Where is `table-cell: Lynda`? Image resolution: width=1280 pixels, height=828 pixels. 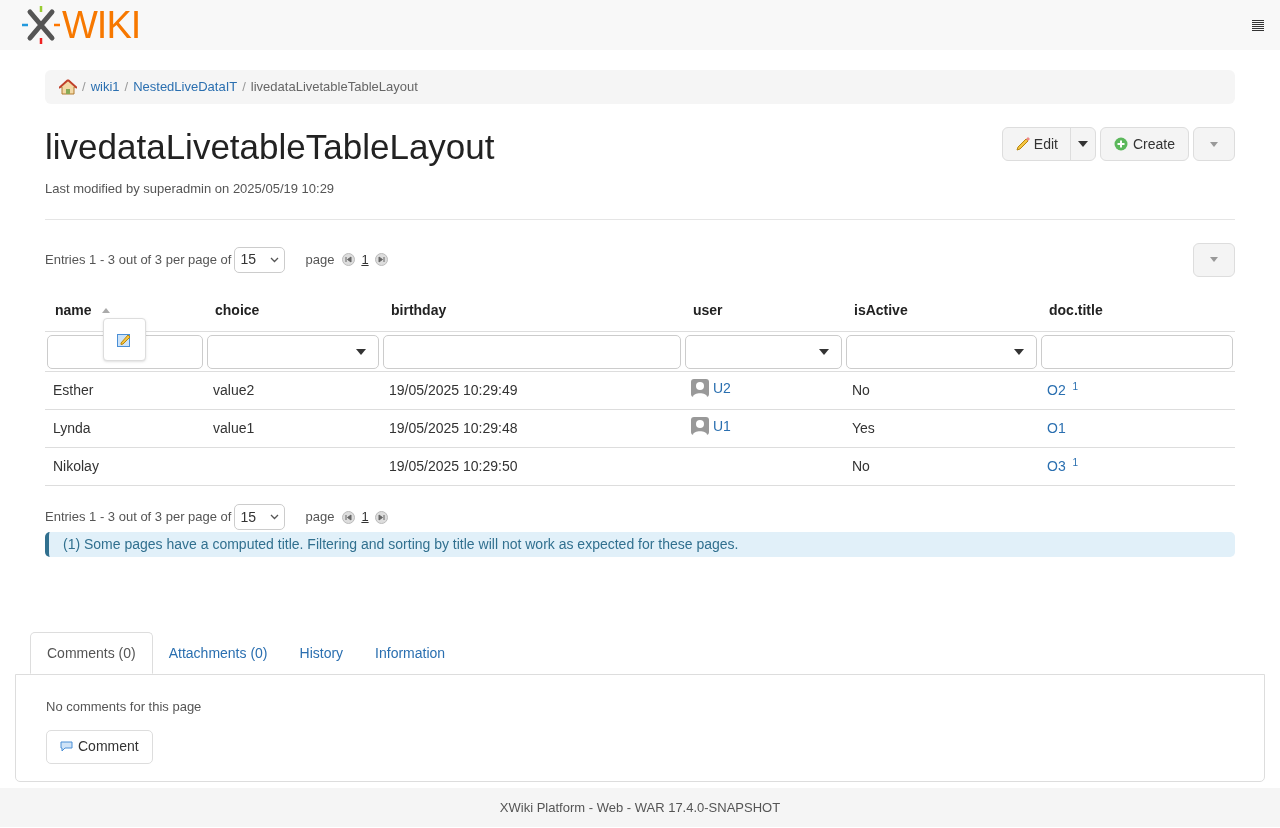 table-cell: Lynda is located at coordinates (125, 428).